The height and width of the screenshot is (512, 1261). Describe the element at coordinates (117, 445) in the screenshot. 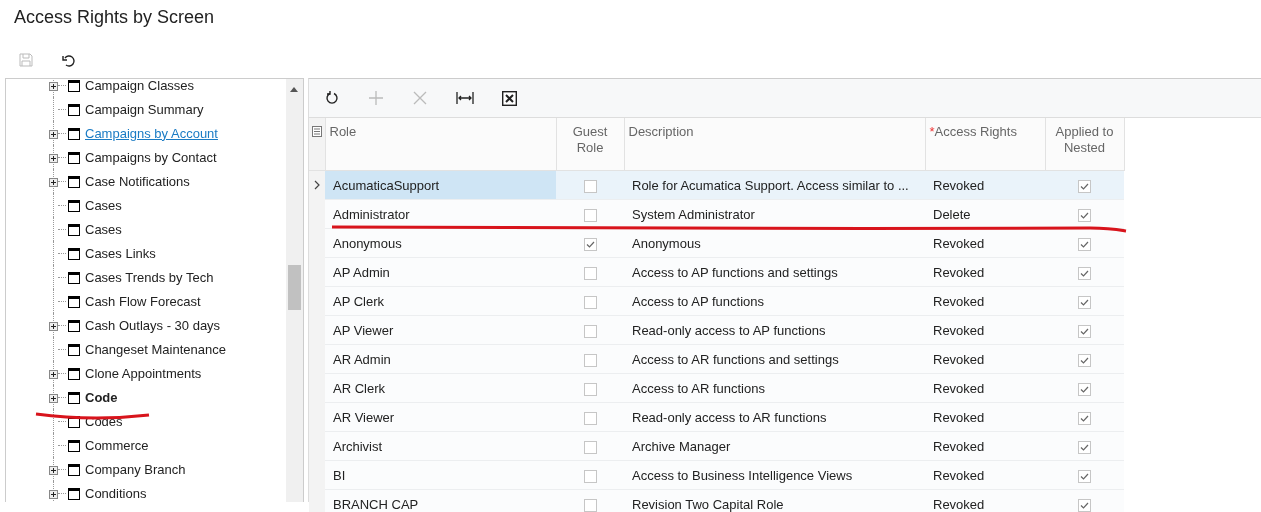

I see `tree-item: Commerce` at that location.